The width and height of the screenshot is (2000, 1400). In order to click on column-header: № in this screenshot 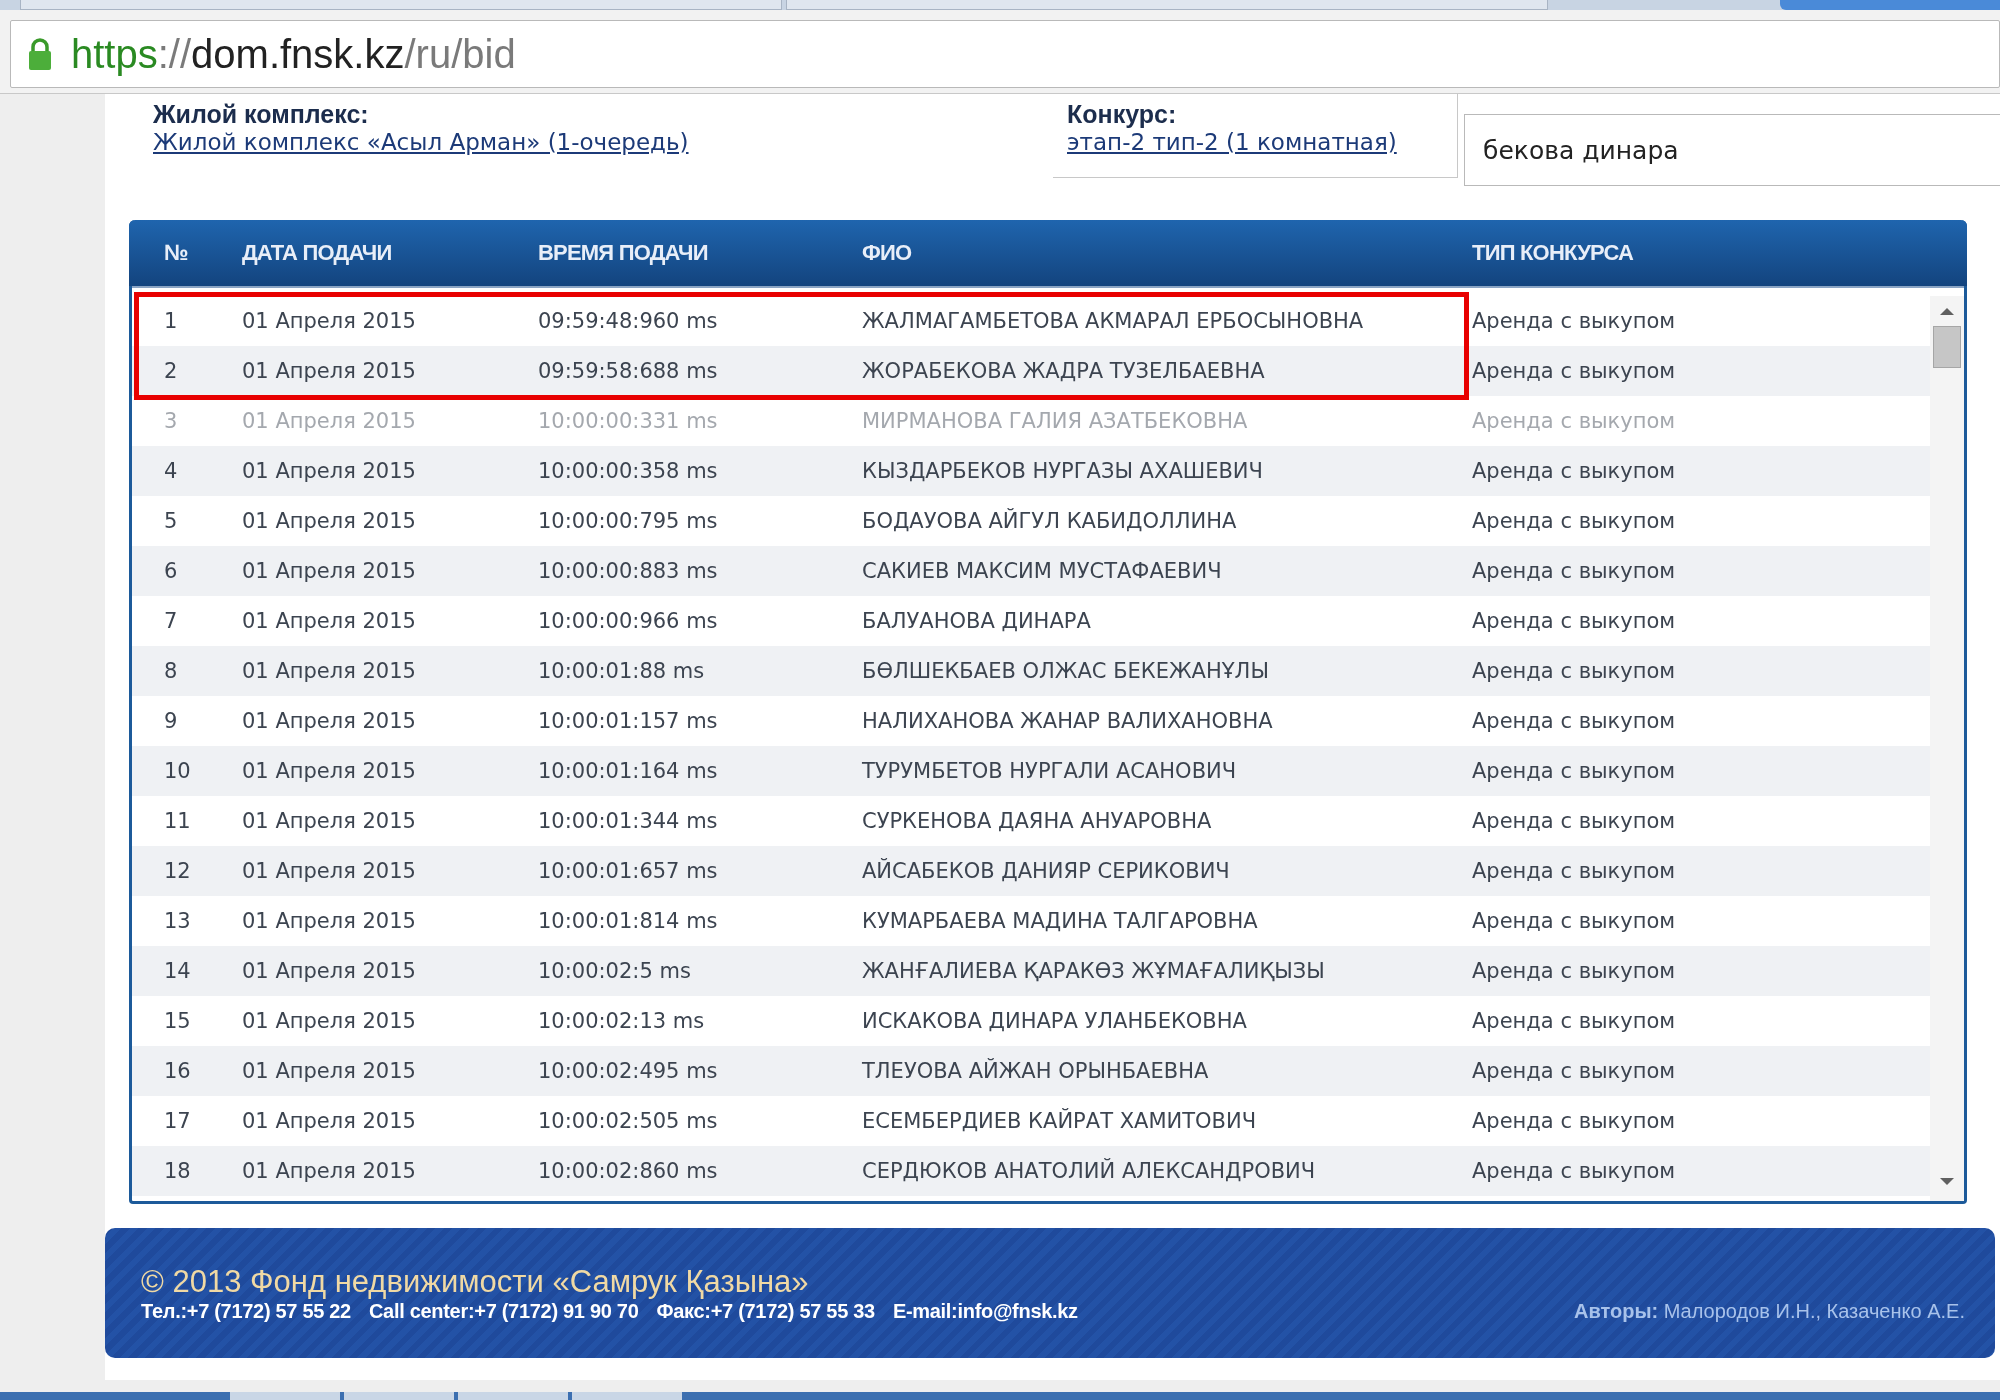, I will do `click(176, 253)`.